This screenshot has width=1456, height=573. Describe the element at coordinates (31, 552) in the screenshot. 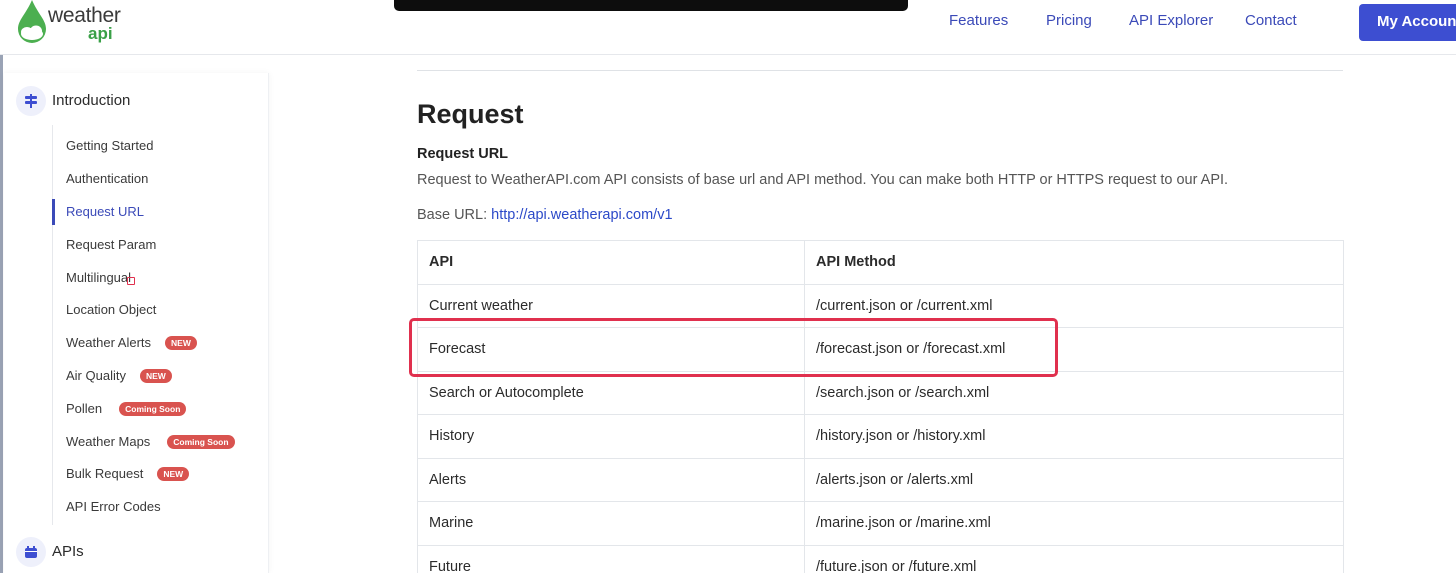

I see `calendar-icon` at that location.